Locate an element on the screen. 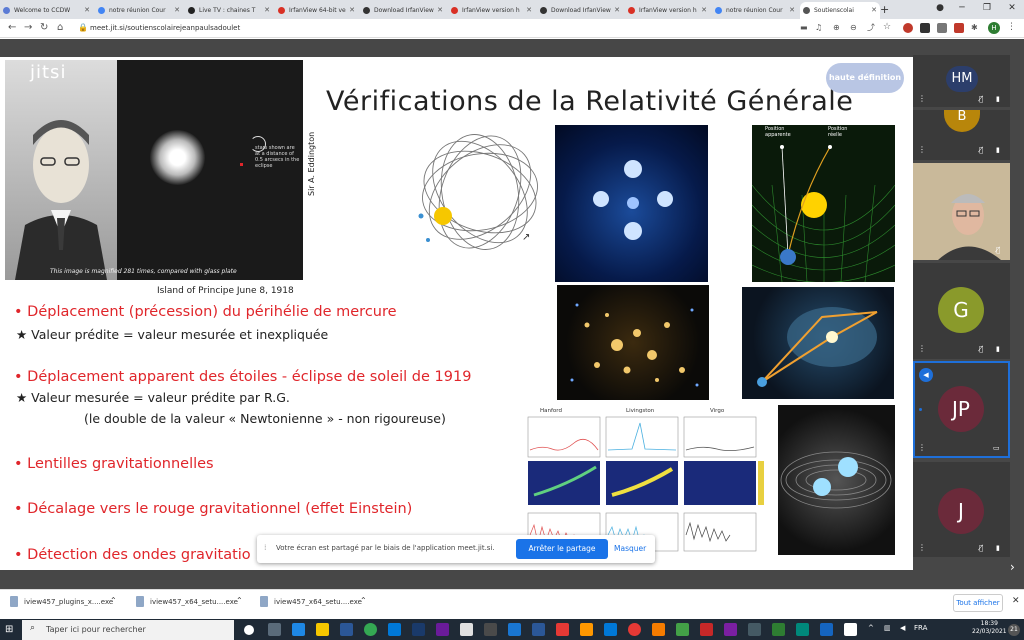 The image size is (1024, 640). dropdown-icon: ● is located at coordinates (940, 8).